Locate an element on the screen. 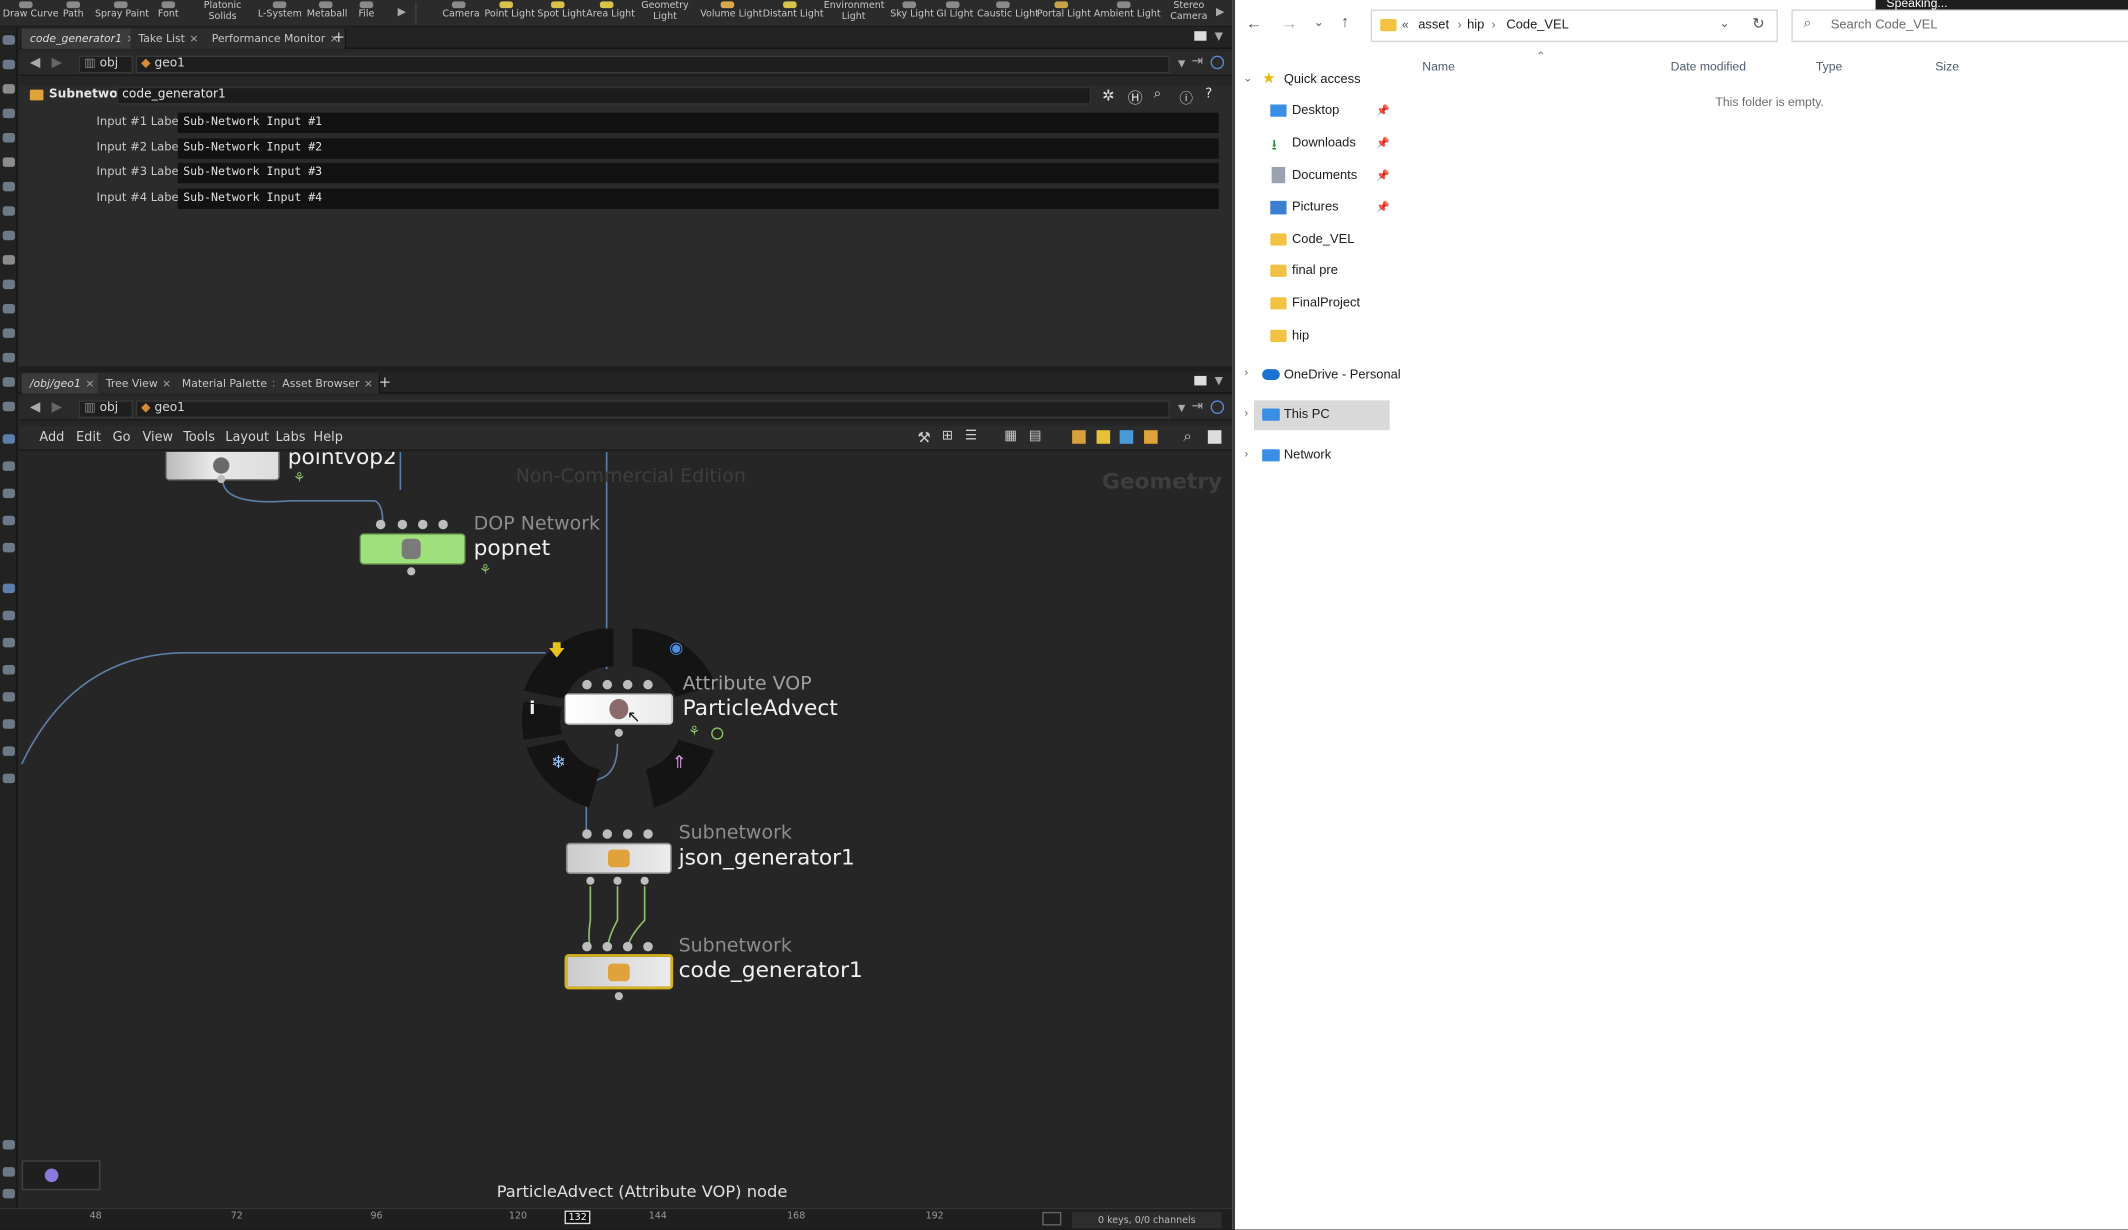 This screenshot has width=2128, height=1230. menu-labs: Labs is located at coordinates (290, 437).